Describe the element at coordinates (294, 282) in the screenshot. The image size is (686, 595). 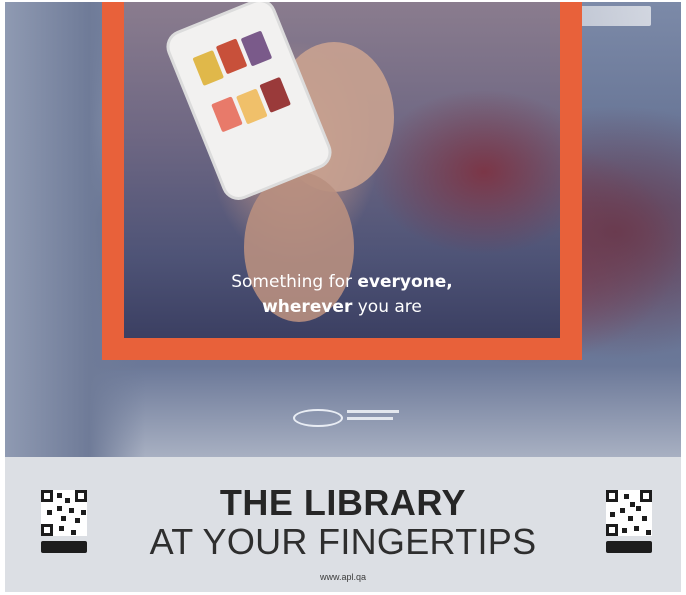
I see `tagline-text: Something for` at that location.